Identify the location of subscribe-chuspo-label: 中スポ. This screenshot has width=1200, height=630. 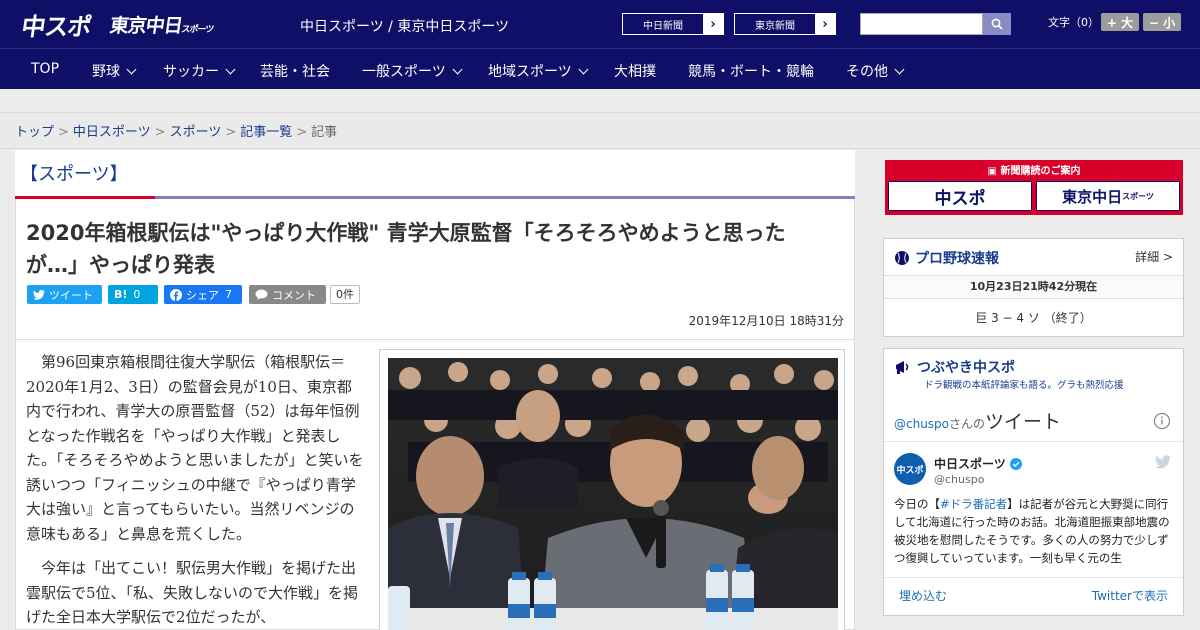
(960, 198).